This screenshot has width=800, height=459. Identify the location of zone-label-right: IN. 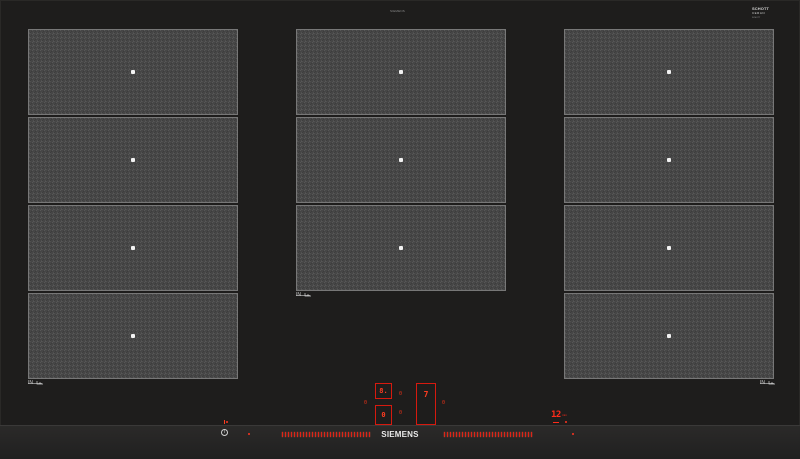
(768, 383).